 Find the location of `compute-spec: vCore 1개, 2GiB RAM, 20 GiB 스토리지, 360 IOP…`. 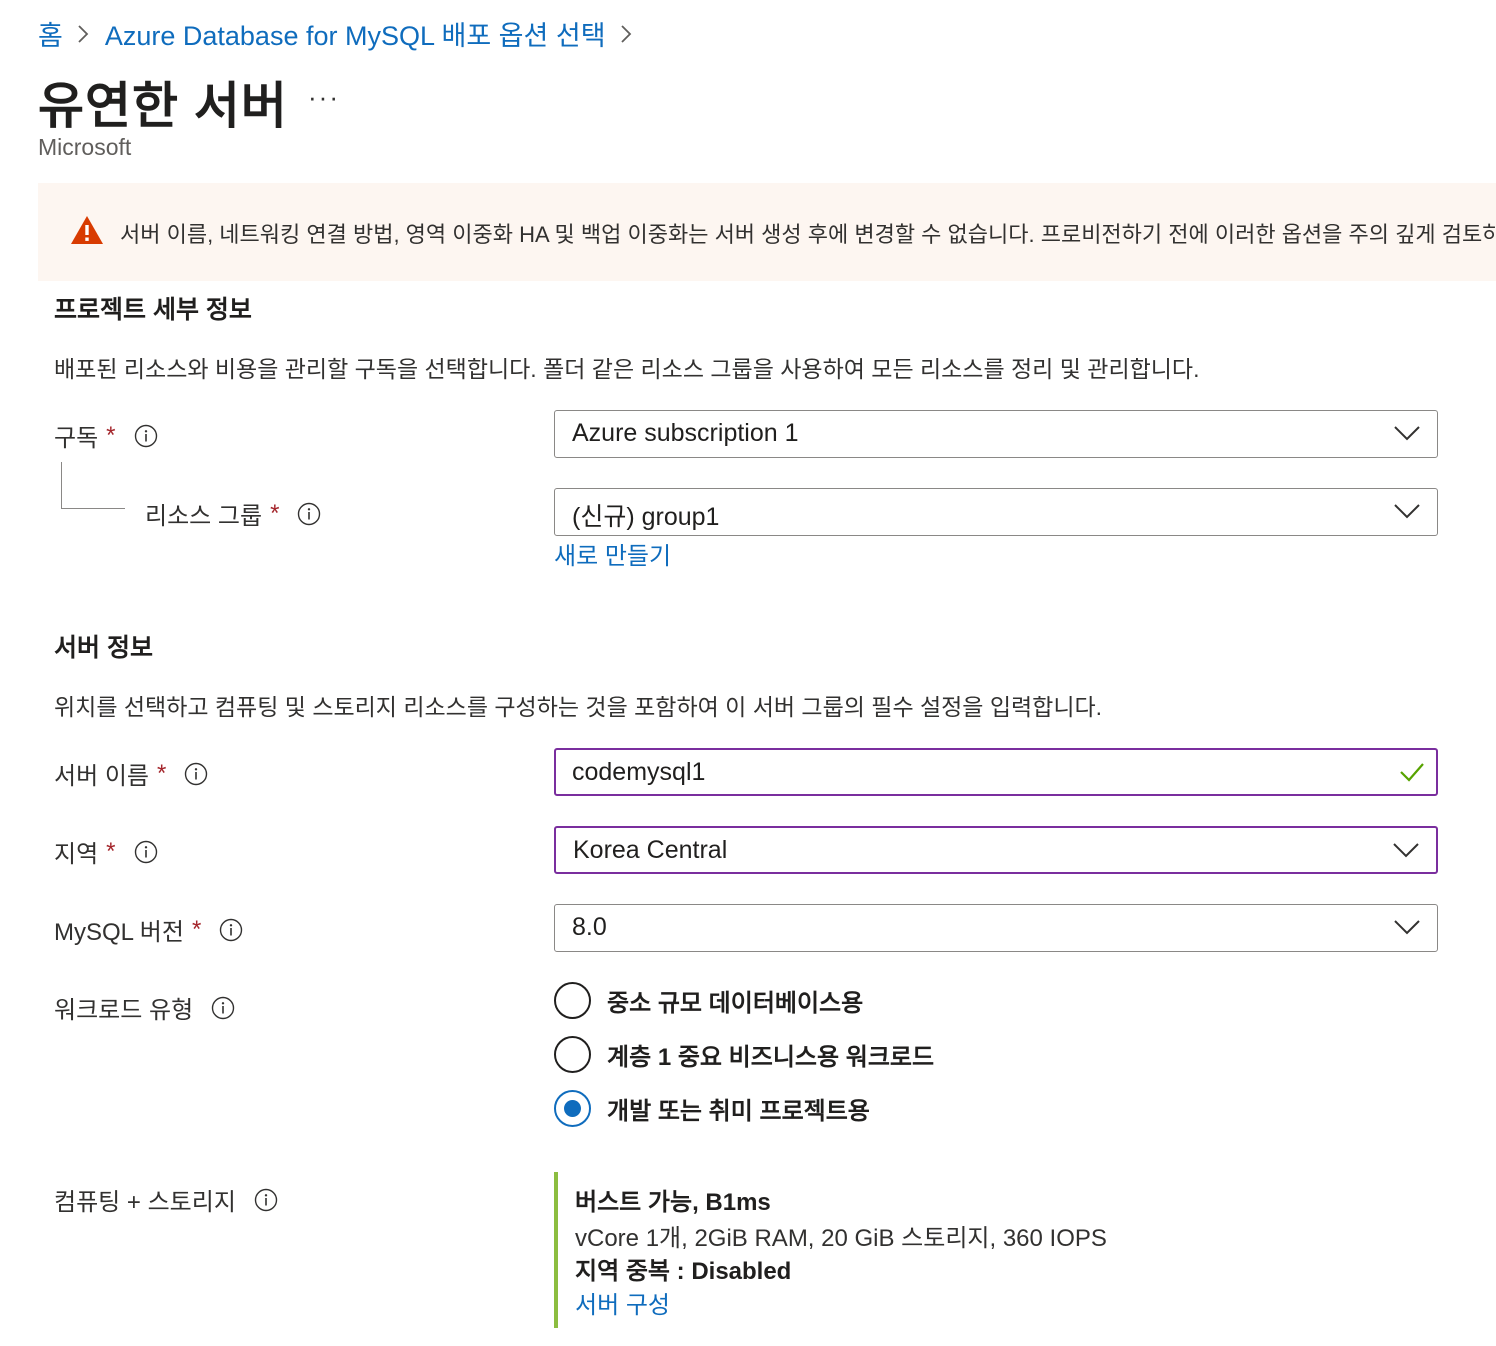

compute-spec: vCore 1개, 2GiB RAM, 20 GiB 스토리지, 360 IOP… is located at coordinates (841, 1238).